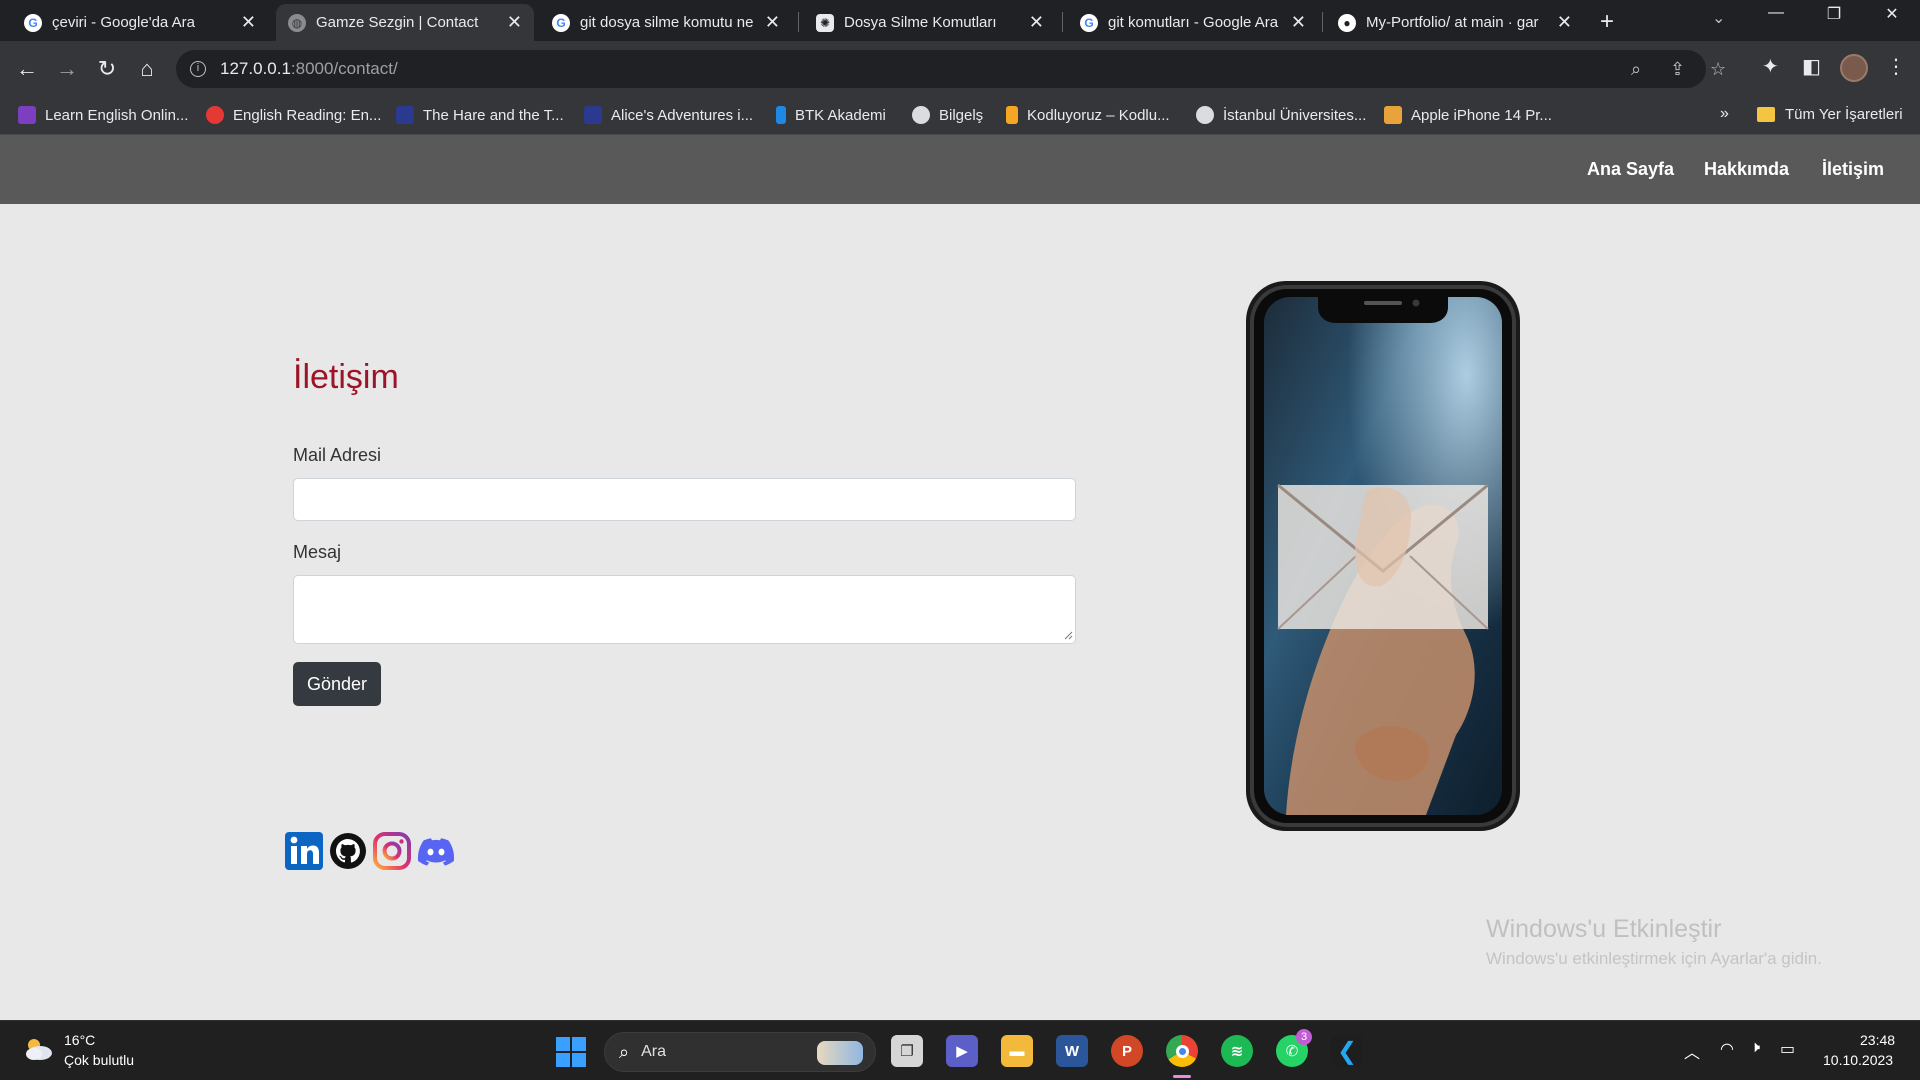 The height and width of the screenshot is (1080, 1920). What do you see at coordinates (825, 22) in the screenshot?
I see `chatgpt-icon: ✺` at bounding box center [825, 22].